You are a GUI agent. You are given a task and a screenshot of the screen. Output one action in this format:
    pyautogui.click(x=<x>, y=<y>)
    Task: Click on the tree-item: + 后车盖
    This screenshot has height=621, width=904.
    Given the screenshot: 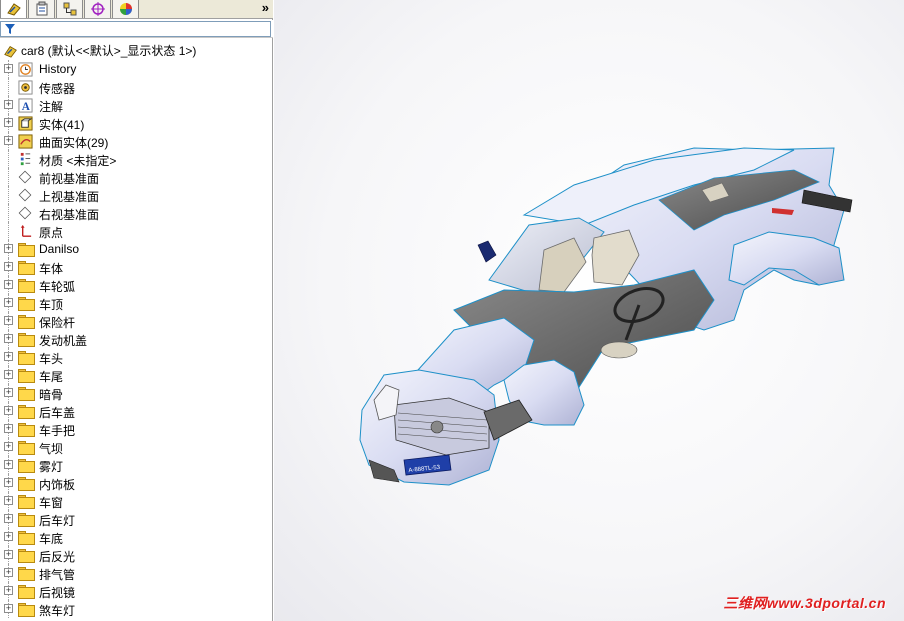 What is the action you would take?
    pyautogui.click(x=136, y=411)
    